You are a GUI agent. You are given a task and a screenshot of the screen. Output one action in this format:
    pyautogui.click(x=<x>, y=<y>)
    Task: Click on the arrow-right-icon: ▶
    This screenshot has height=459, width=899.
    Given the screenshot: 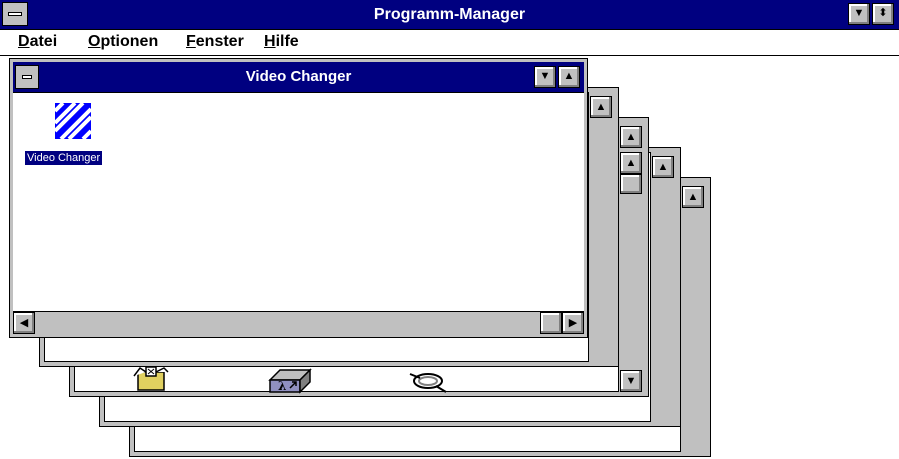 What is the action you would take?
    pyautogui.click(x=573, y=323)
    